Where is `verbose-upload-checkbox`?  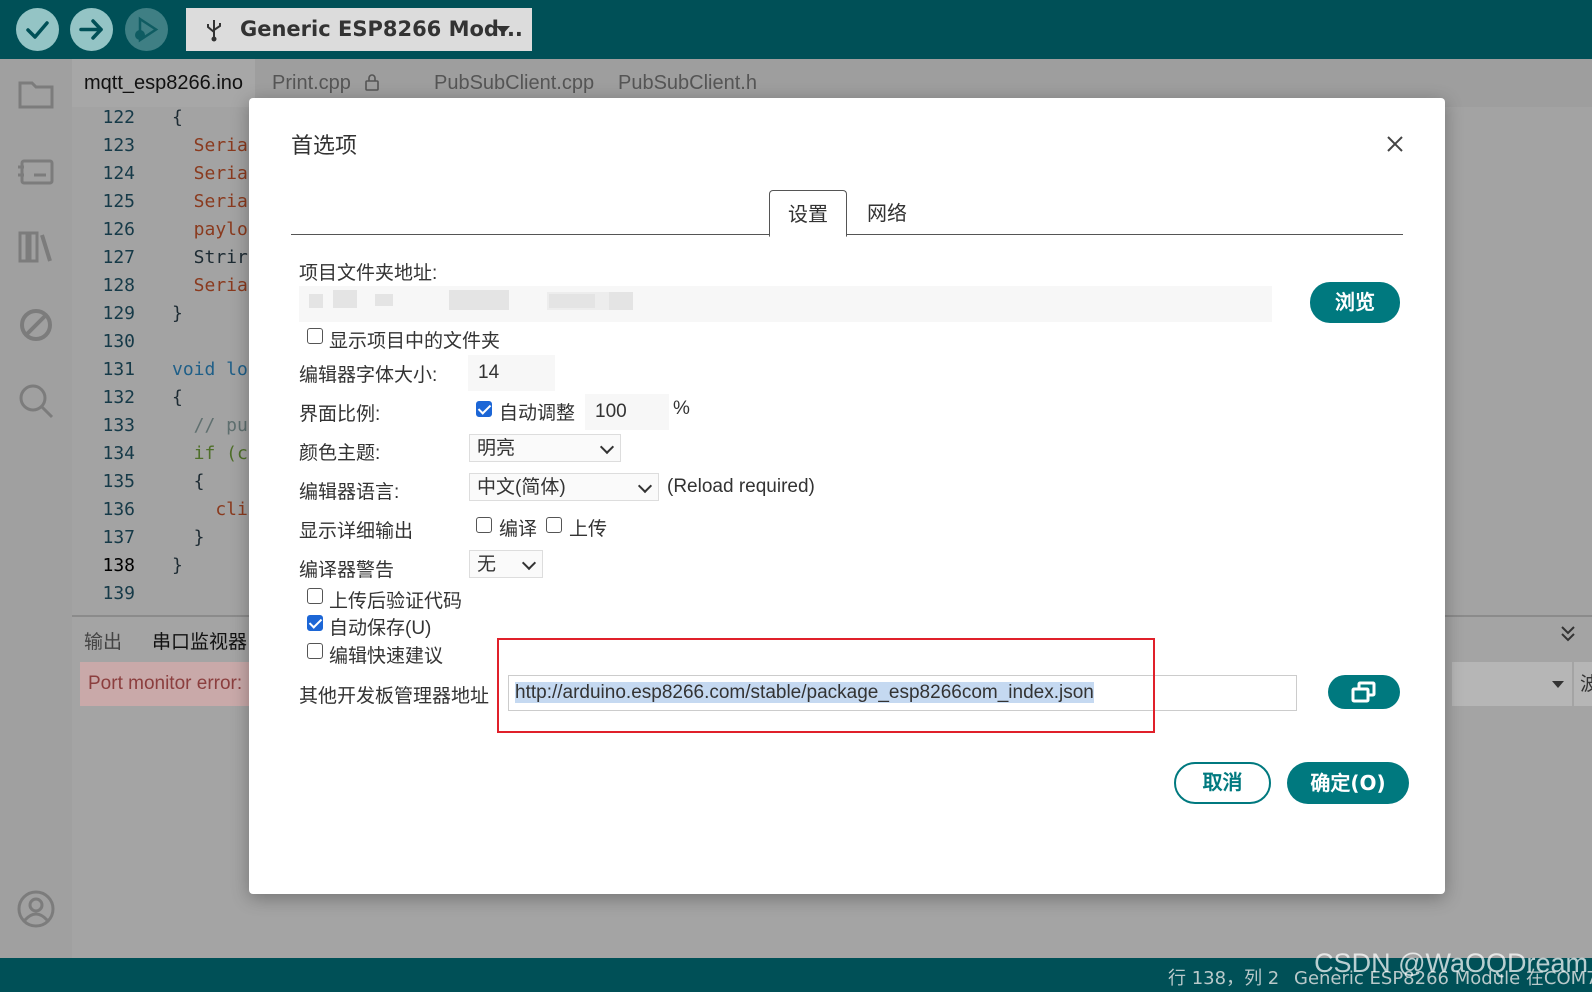 verbose-upload-checkbox is located at coordinates (554, 525).